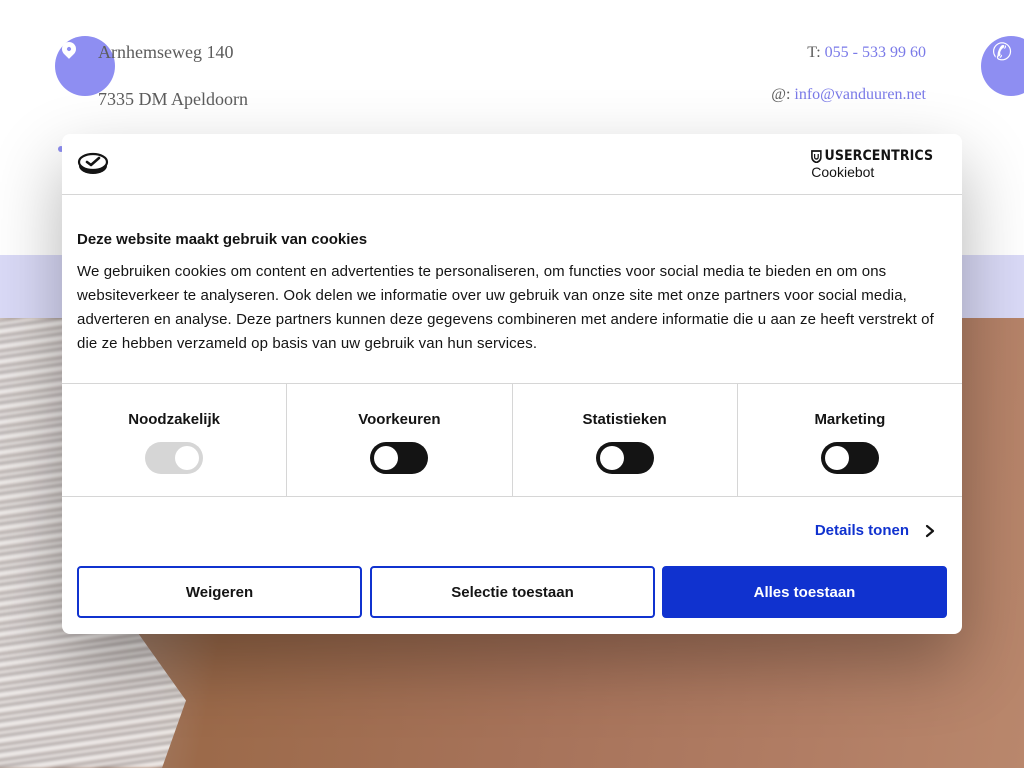 This screenshot has height=768, width=1024. Describe the element at coordinates (400, 440) in the screenshot. I see `toggle-preferences: Voorkeuren` at that location.